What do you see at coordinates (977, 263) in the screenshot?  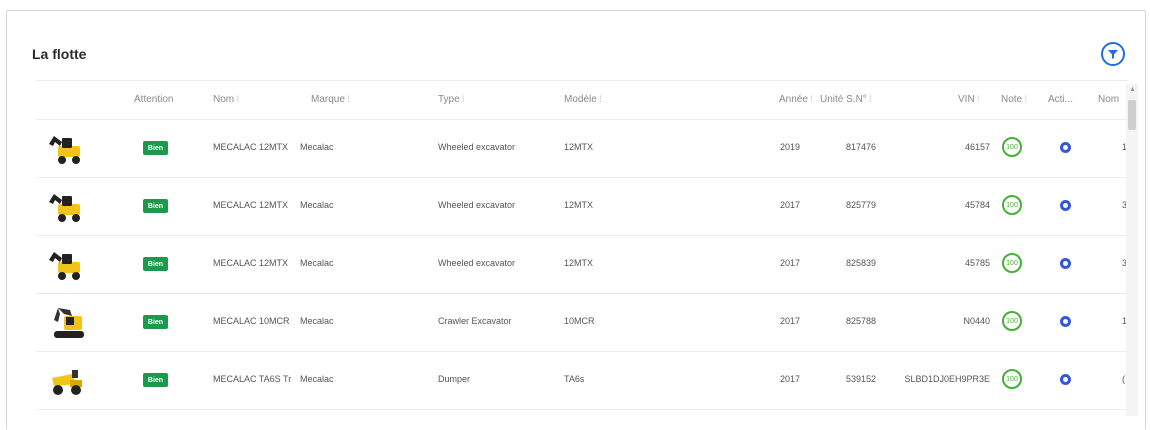 I see `cell-vin: 45785` at bounding box center [977, 263].